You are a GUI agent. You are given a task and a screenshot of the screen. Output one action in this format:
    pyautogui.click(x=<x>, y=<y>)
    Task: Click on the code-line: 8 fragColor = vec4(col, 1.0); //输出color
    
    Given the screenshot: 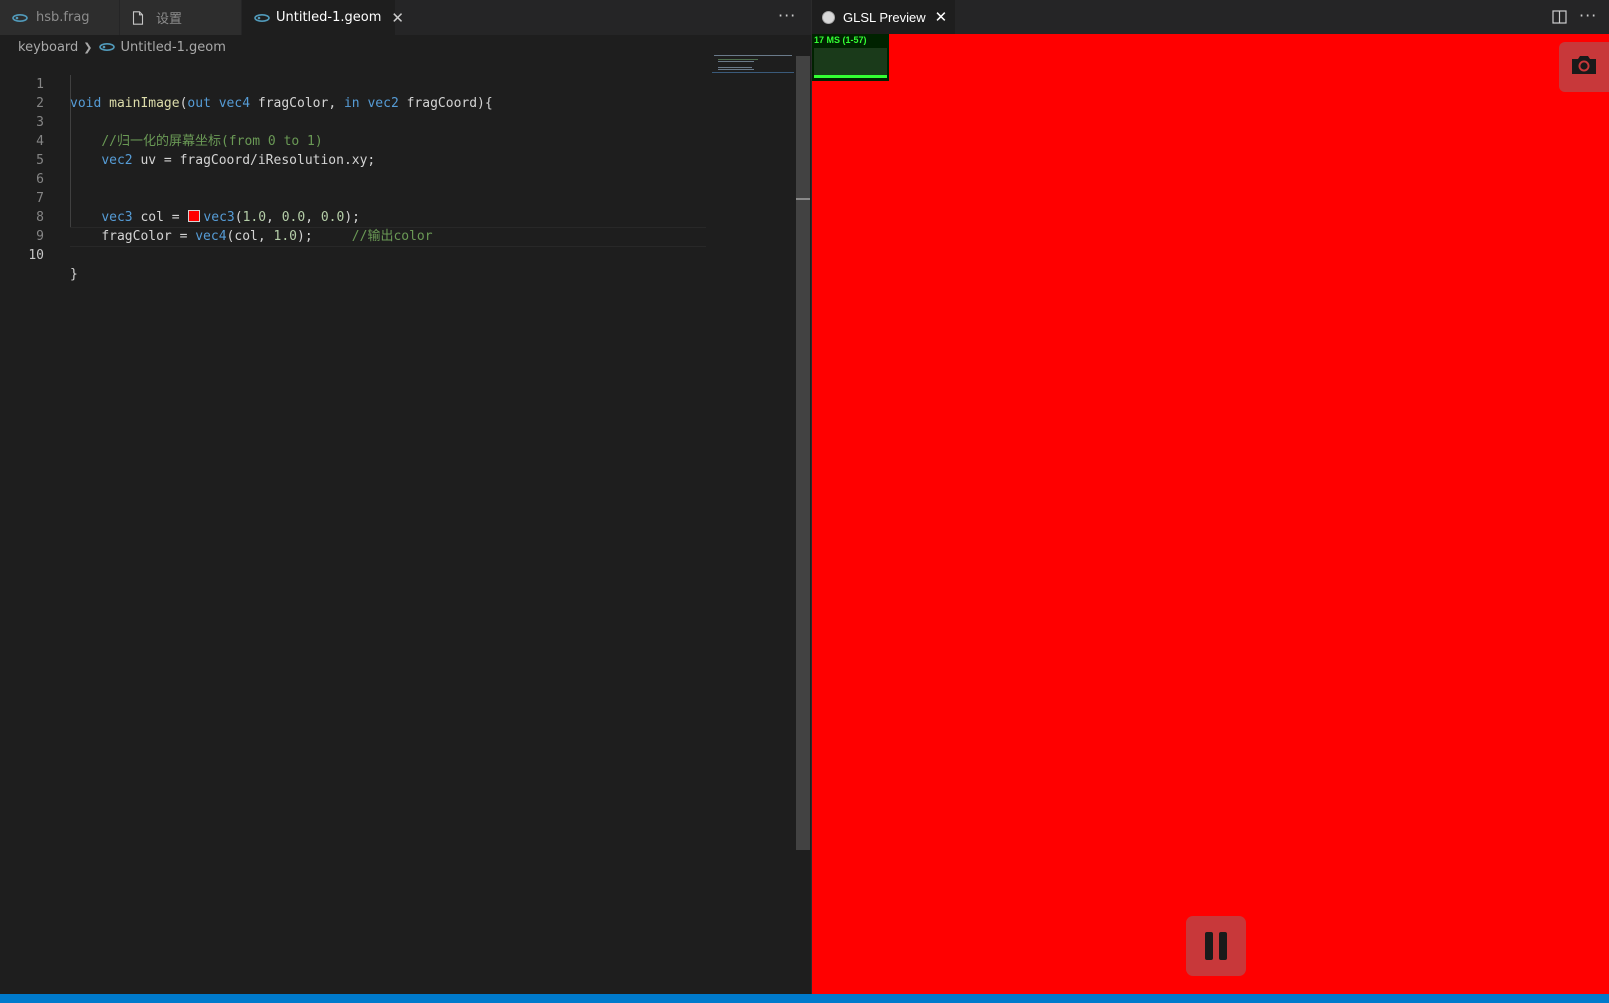 What is the action you would take?
    pyautogui.click(x=353, y=216)
    